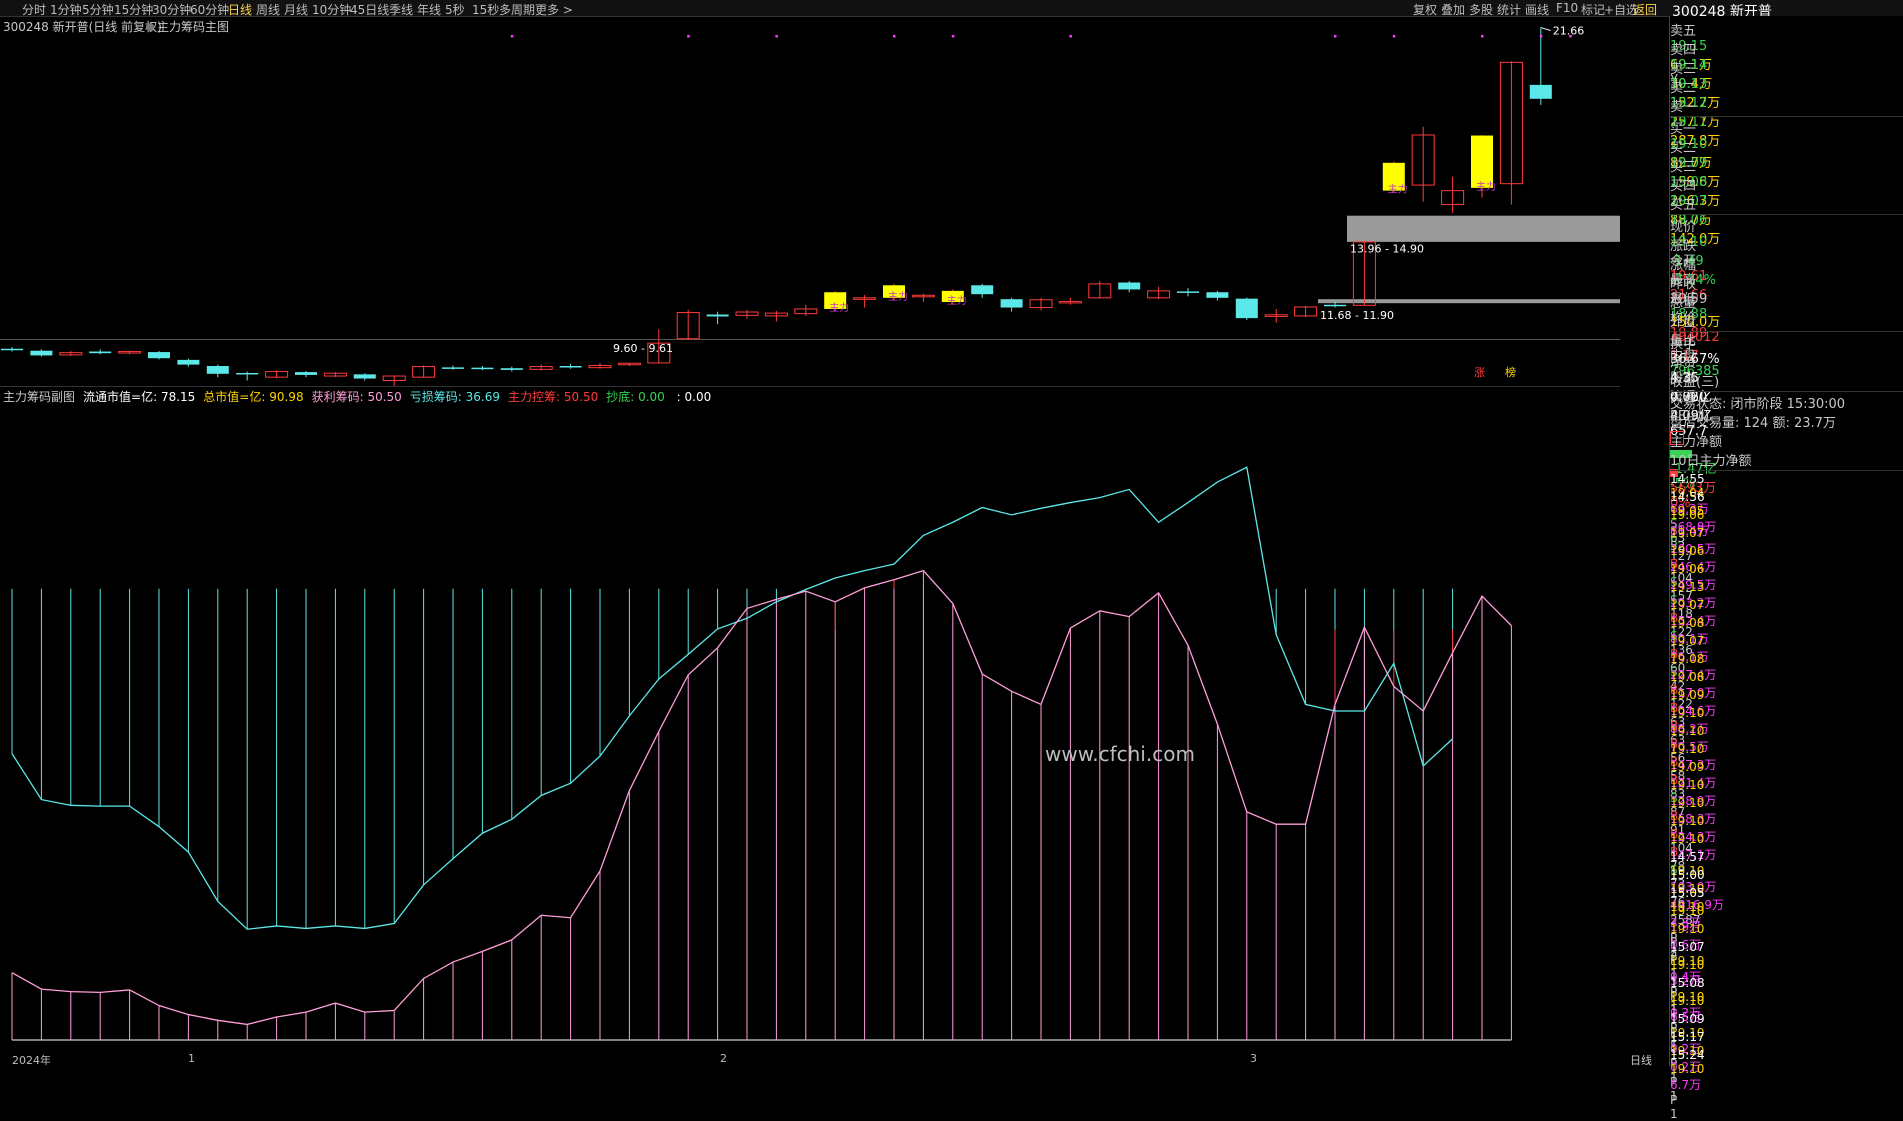 Image resolution: width=1903 pixels, height=1121 pixels. I want to click on tick-time: 15:08, so click(1687, 983).